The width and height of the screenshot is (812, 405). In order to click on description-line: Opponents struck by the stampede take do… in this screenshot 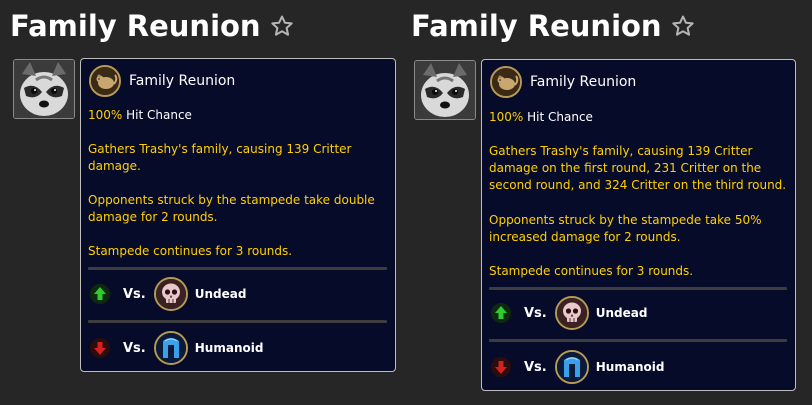, I will do `click(231, 200)`.